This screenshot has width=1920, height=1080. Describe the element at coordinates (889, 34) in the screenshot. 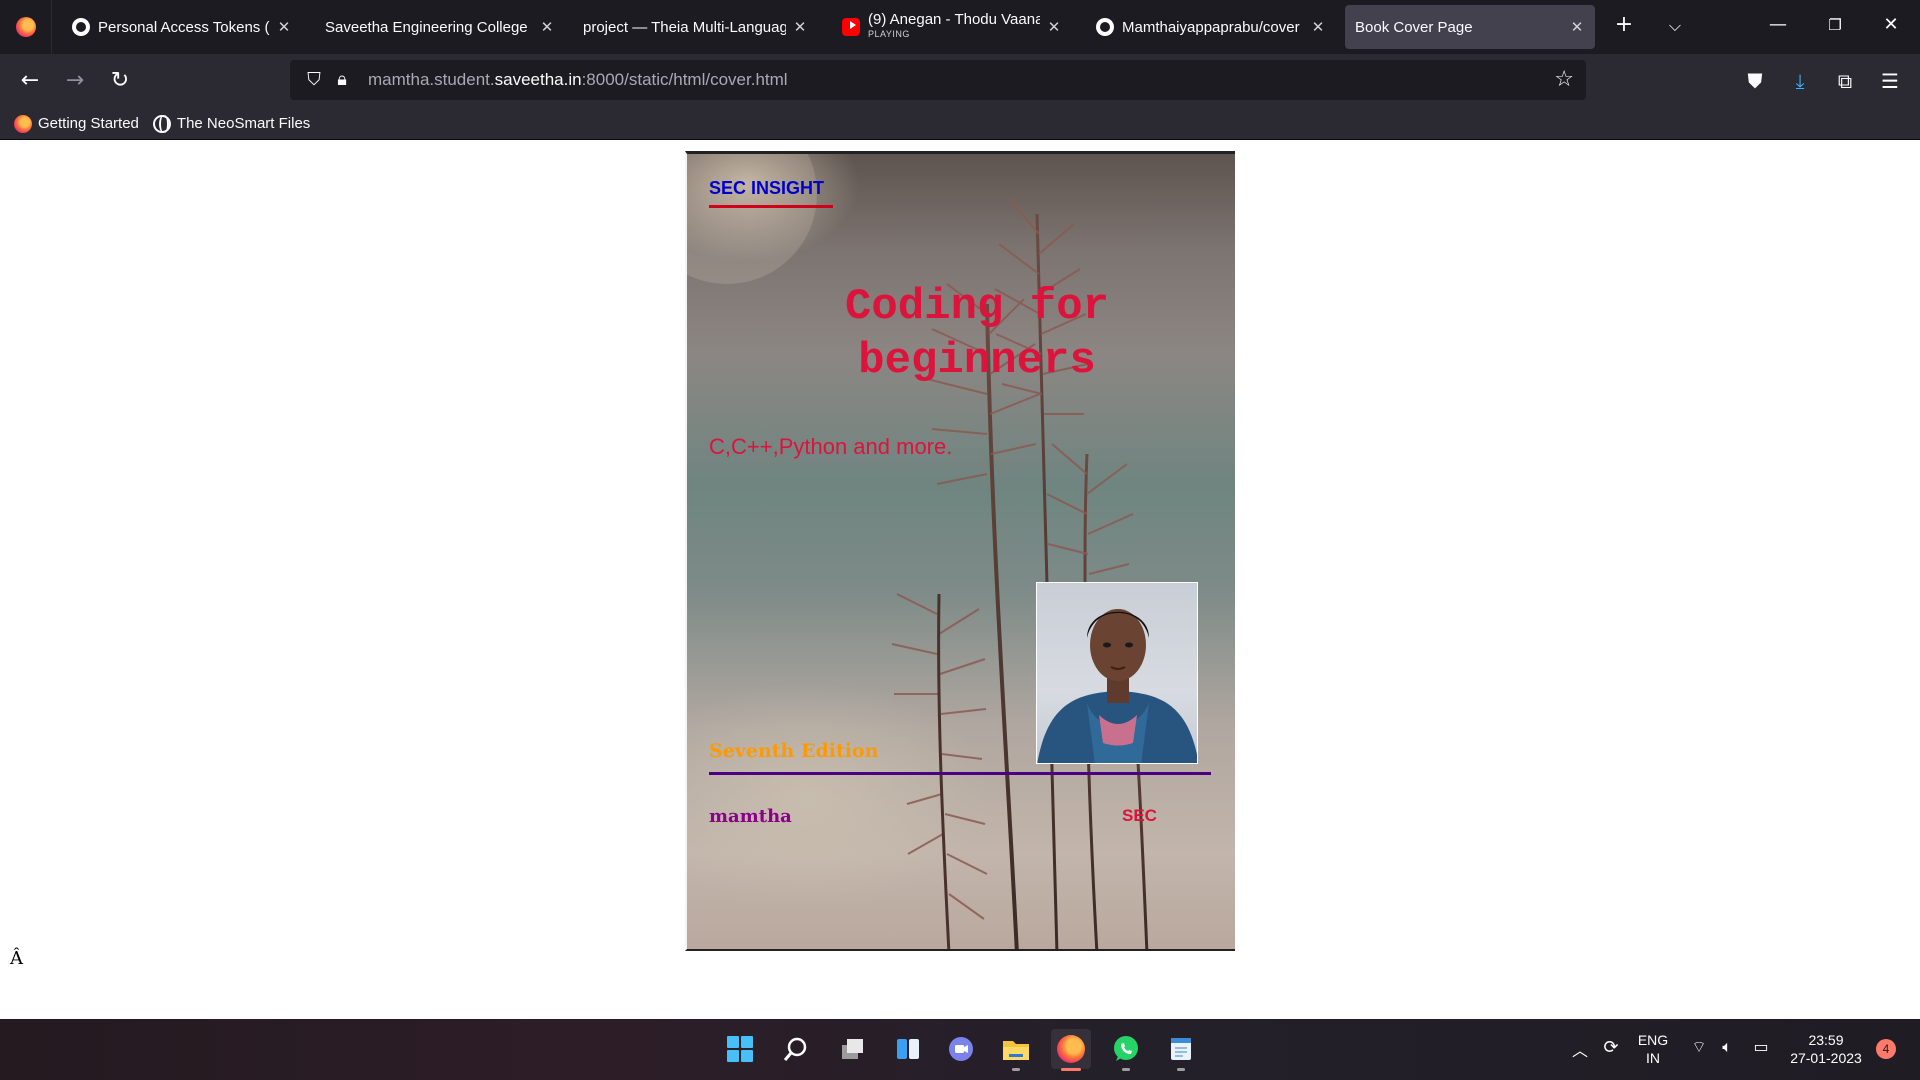

I see `tab-playing-label: PLAYING` at that location.